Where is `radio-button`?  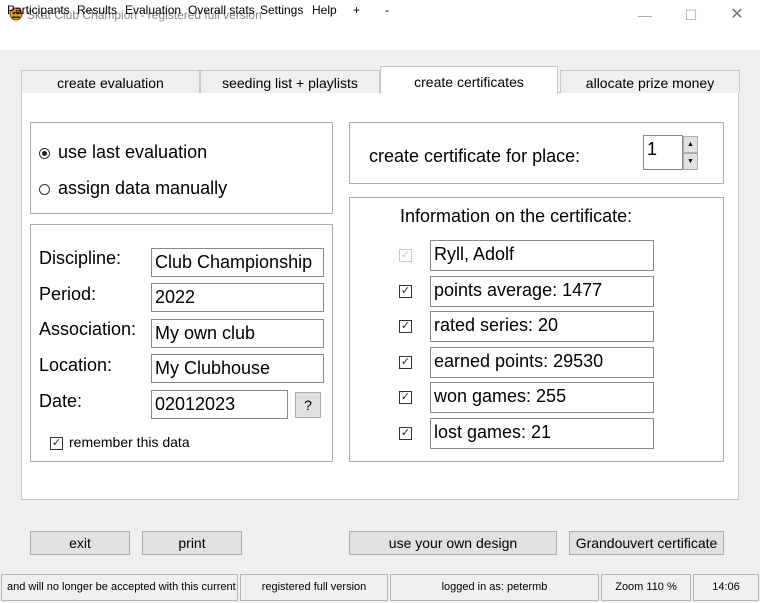 radio-button is located at coordinates (44, 189).